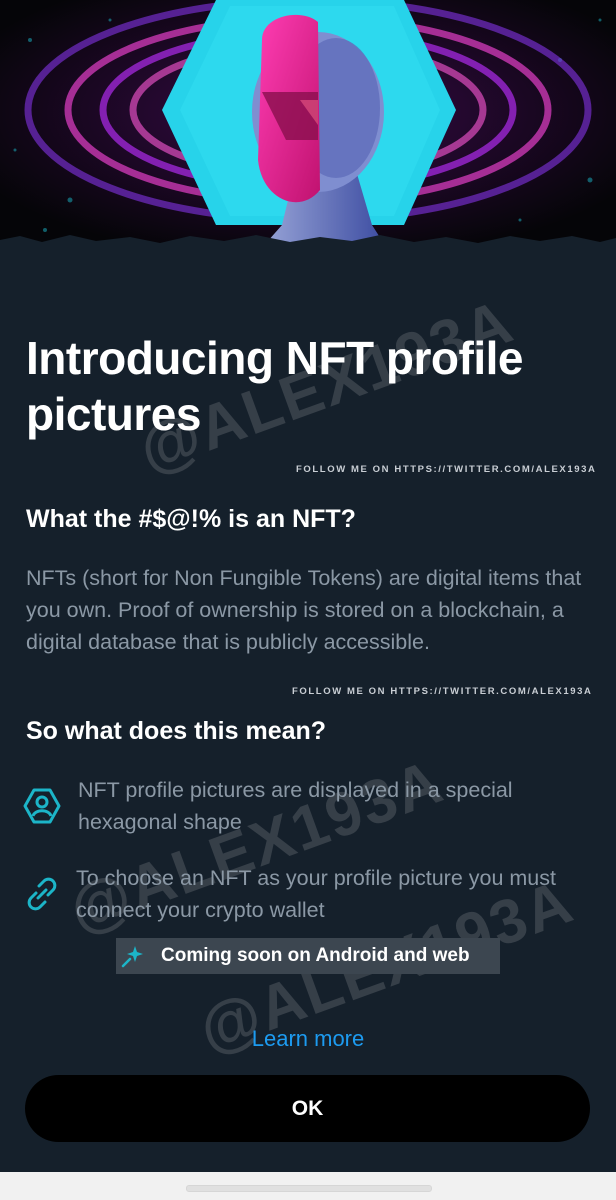 This screenshot has width=616, height=1200. I want to click on ok-button: OK, so click(307, 1108).